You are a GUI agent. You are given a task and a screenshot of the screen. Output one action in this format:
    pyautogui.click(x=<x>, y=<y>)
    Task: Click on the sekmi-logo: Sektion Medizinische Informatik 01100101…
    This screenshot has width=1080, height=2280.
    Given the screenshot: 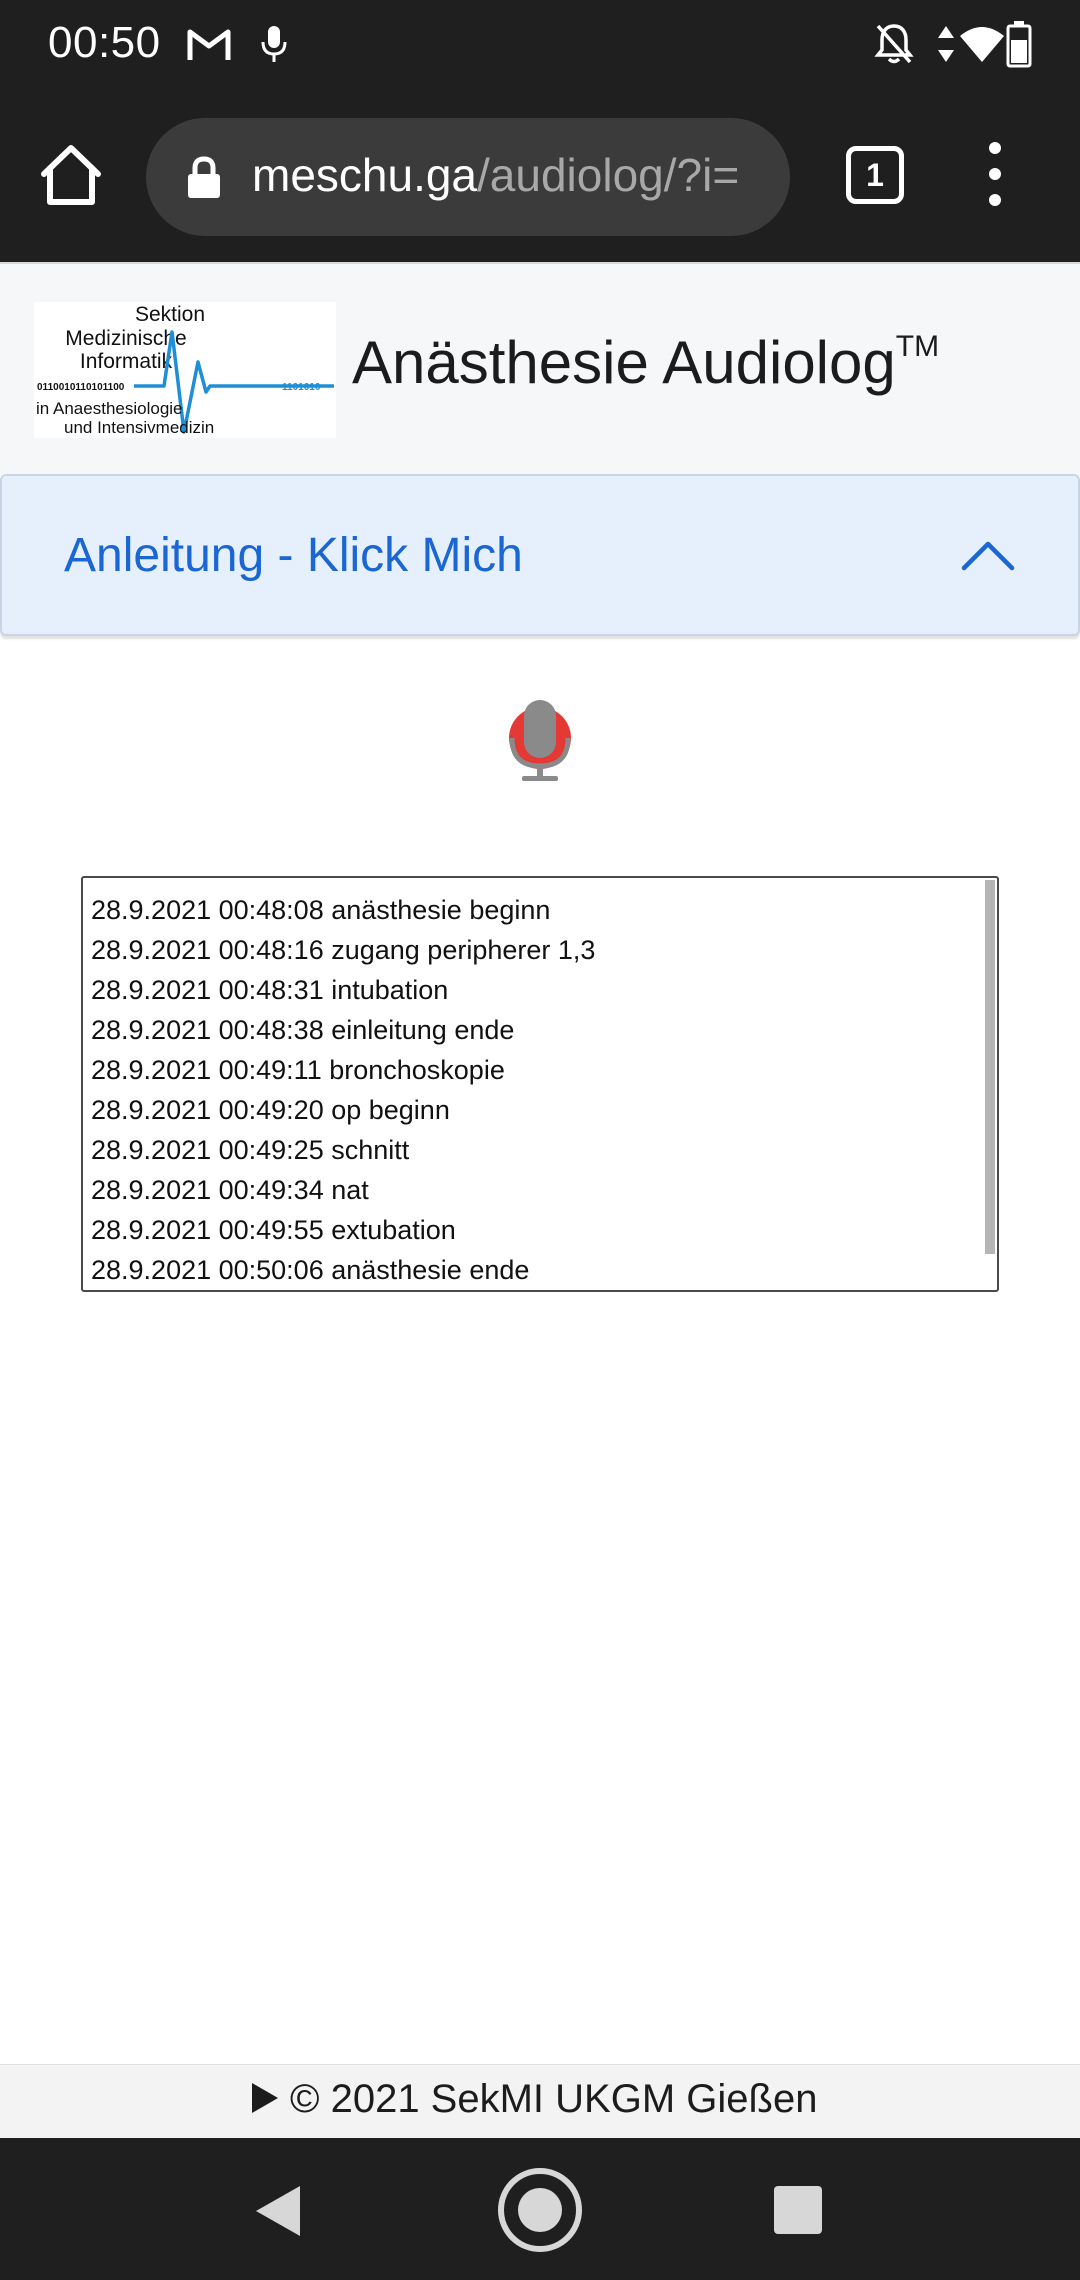 What is the action you would take?
    pyautogui.click(x=185, y=370)
    